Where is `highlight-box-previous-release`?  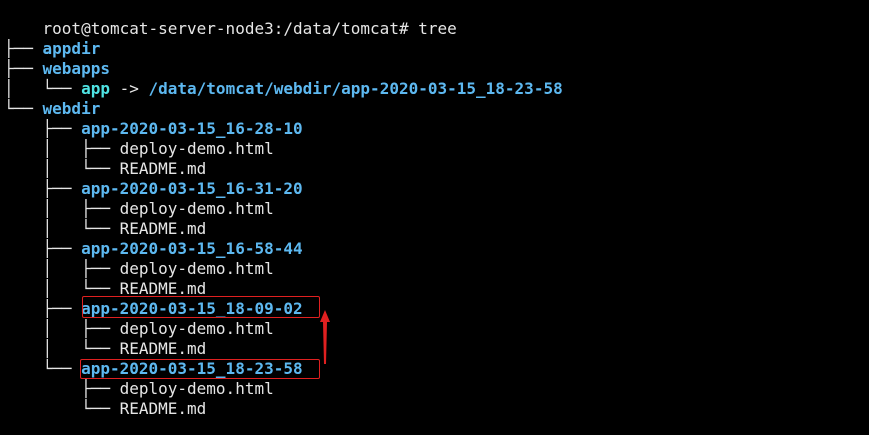 highlight-box-previous-release is located at coordinates (201, 307).